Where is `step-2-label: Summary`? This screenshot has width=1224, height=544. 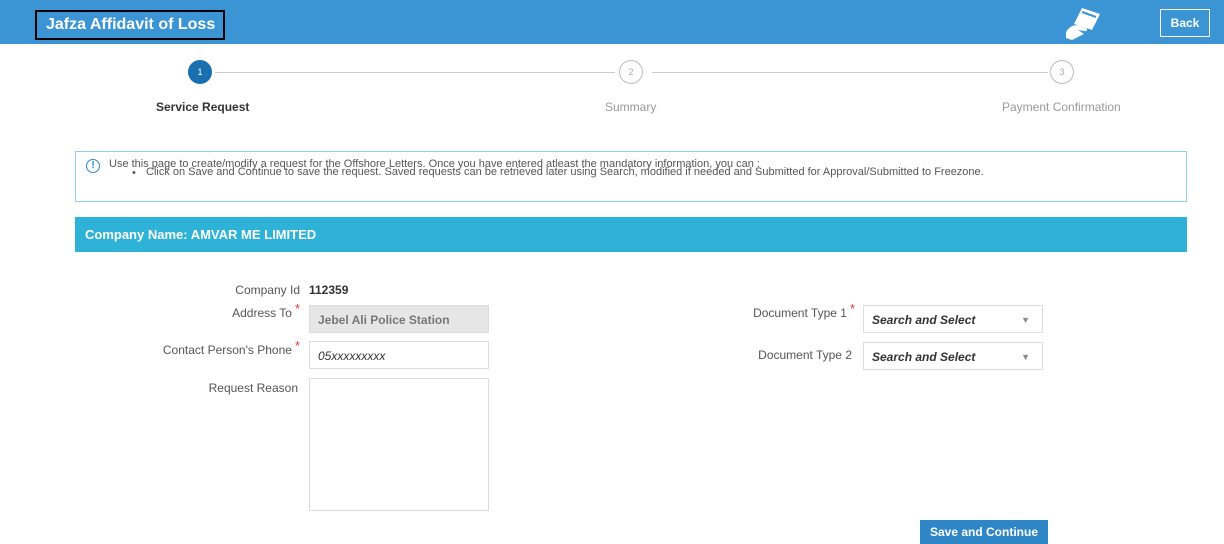
step-2-label: Summary is located at coordinates (631, 107).